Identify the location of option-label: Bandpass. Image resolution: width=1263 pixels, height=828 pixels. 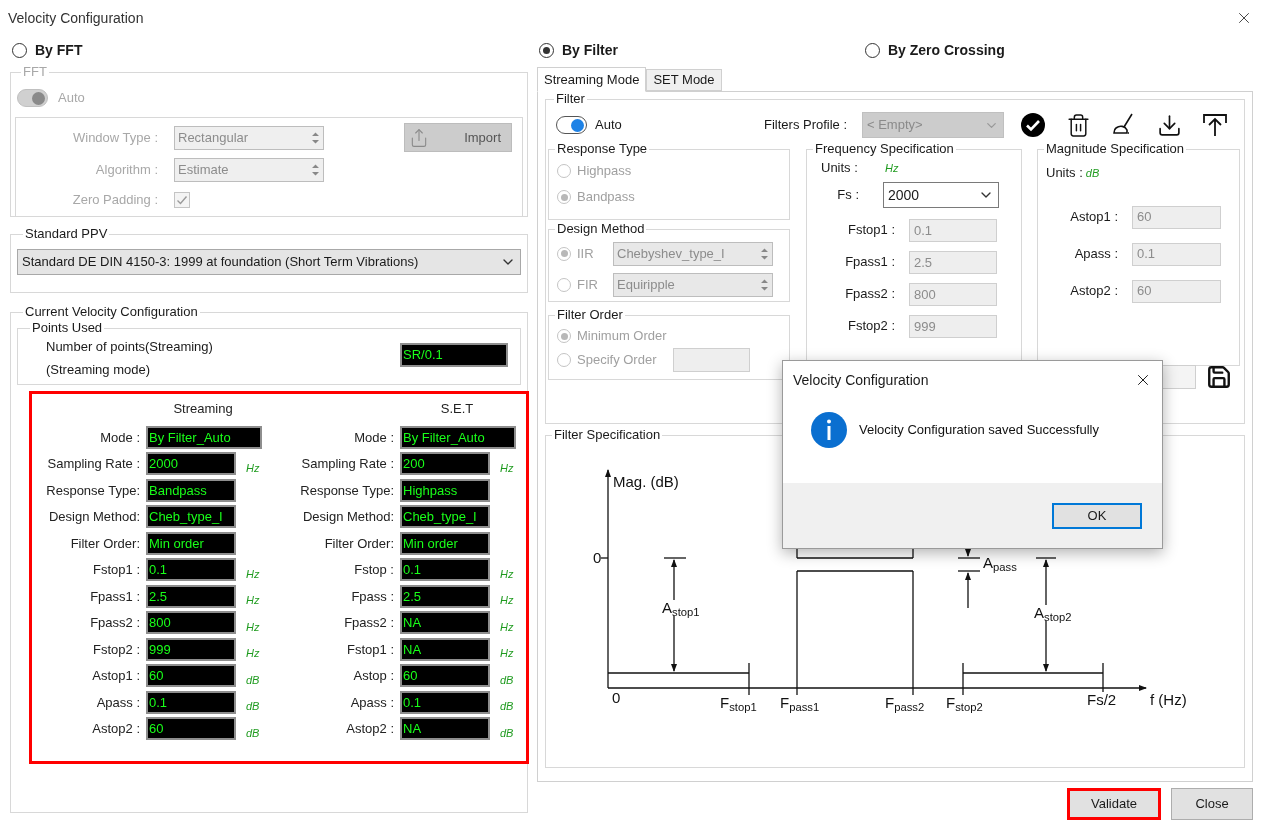
(606, 197).